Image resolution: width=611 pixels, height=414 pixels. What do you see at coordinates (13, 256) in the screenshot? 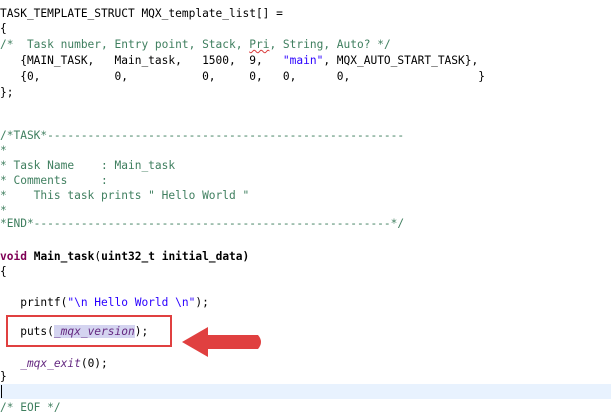
I see `keyword-void: void` at bounding box center [13, 256].